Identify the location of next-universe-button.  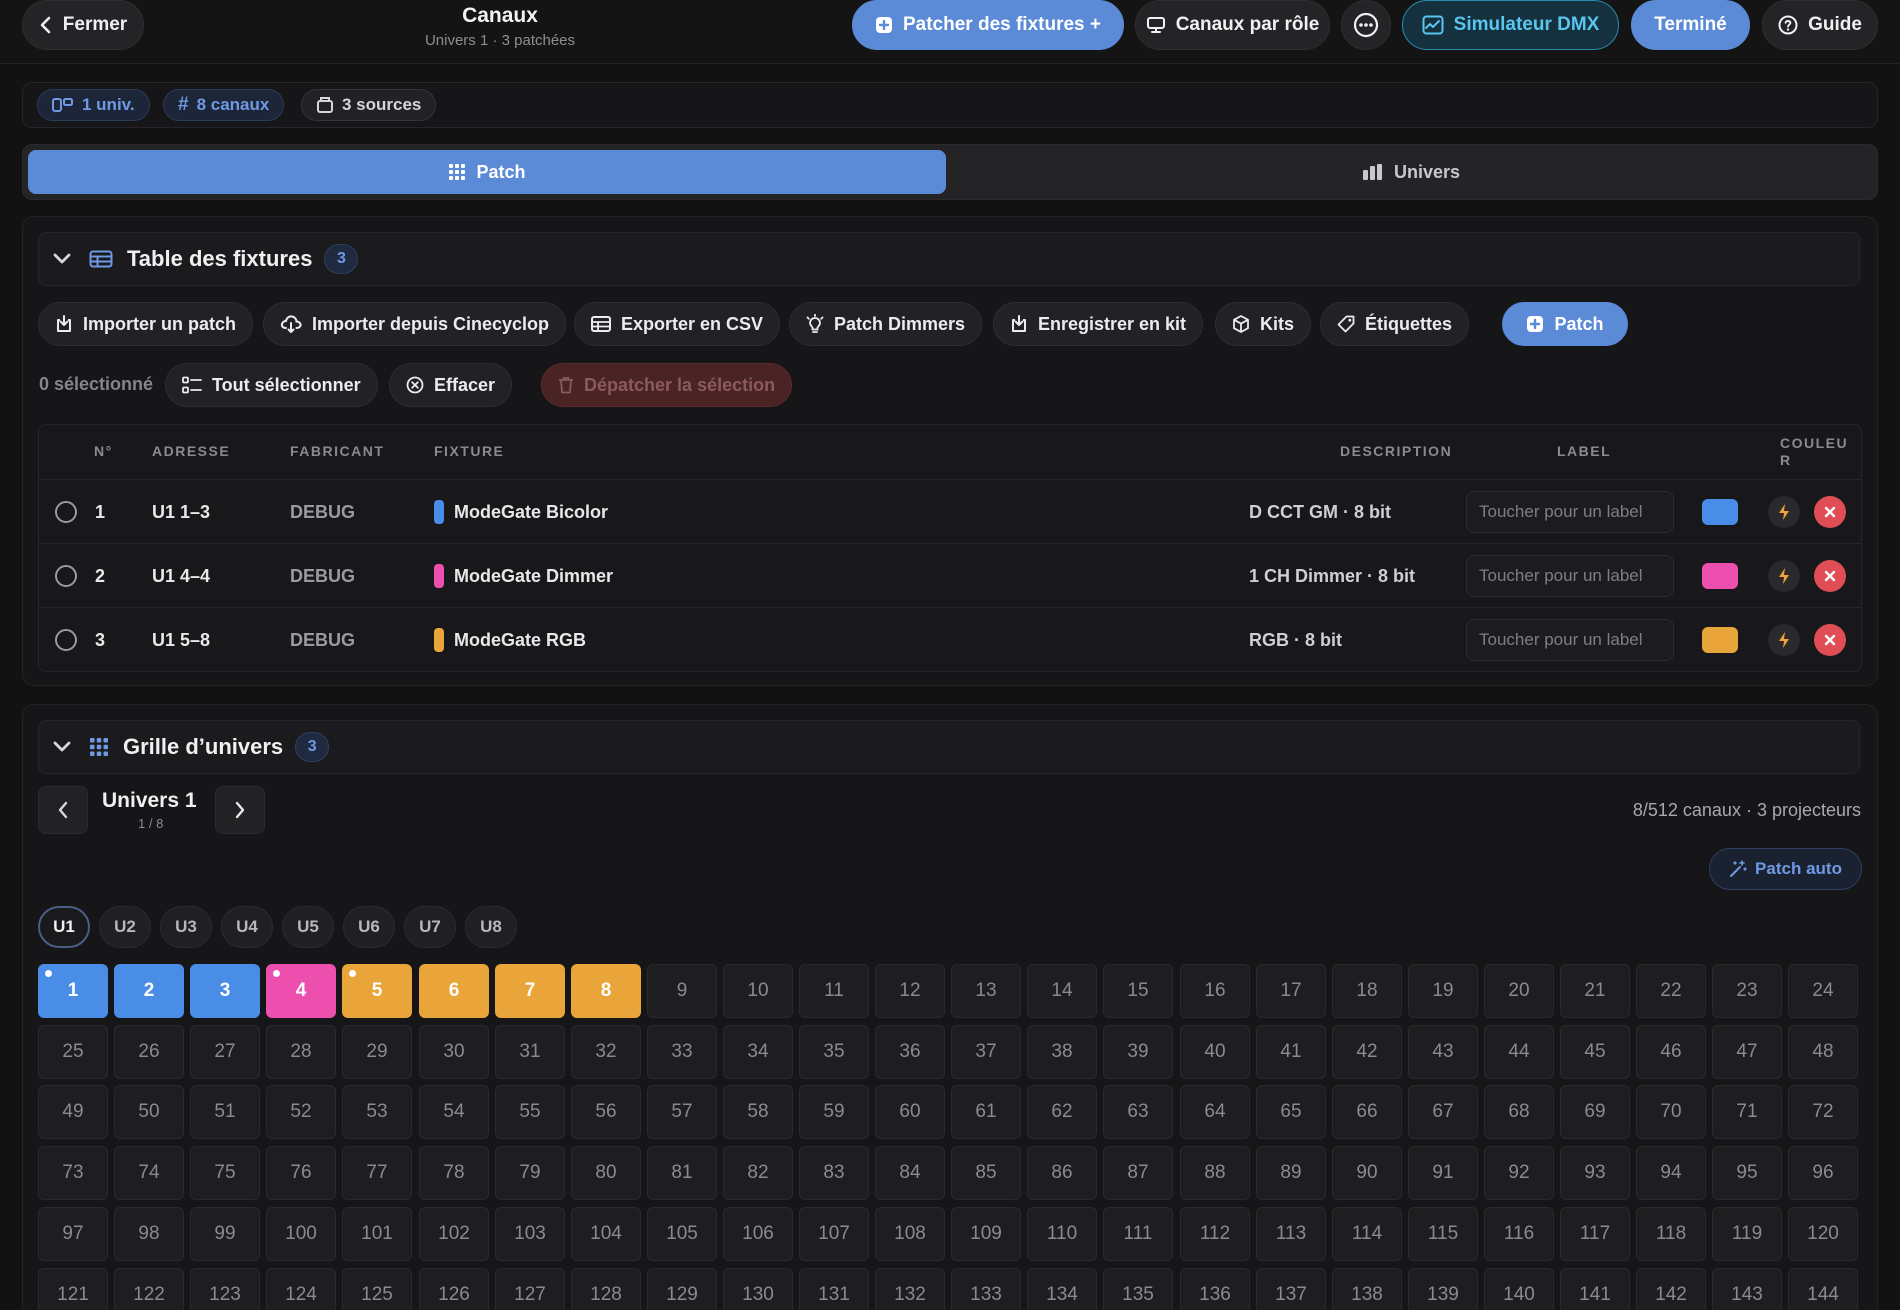
(240, 810).